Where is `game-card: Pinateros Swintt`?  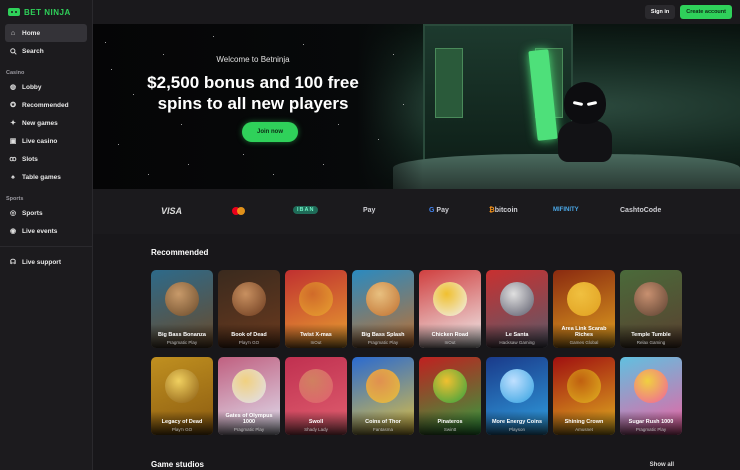 game-card: Pinateros Swintt is located at coordinates (450, 396).